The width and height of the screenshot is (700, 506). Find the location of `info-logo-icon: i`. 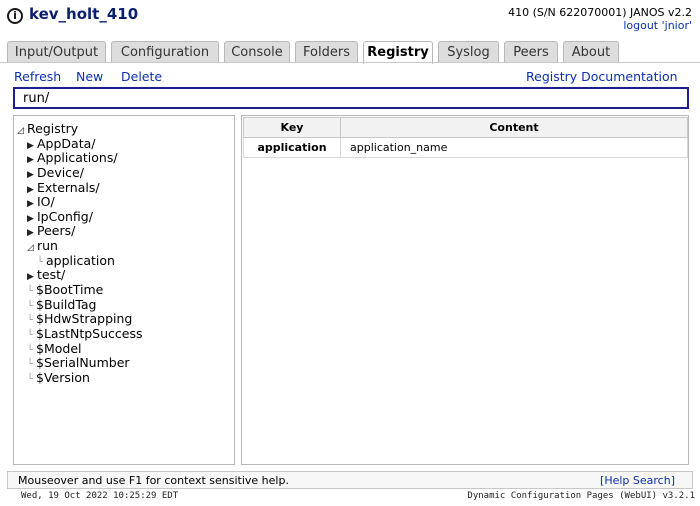

info-logo-icon: i is located at coordinates (15, 16).